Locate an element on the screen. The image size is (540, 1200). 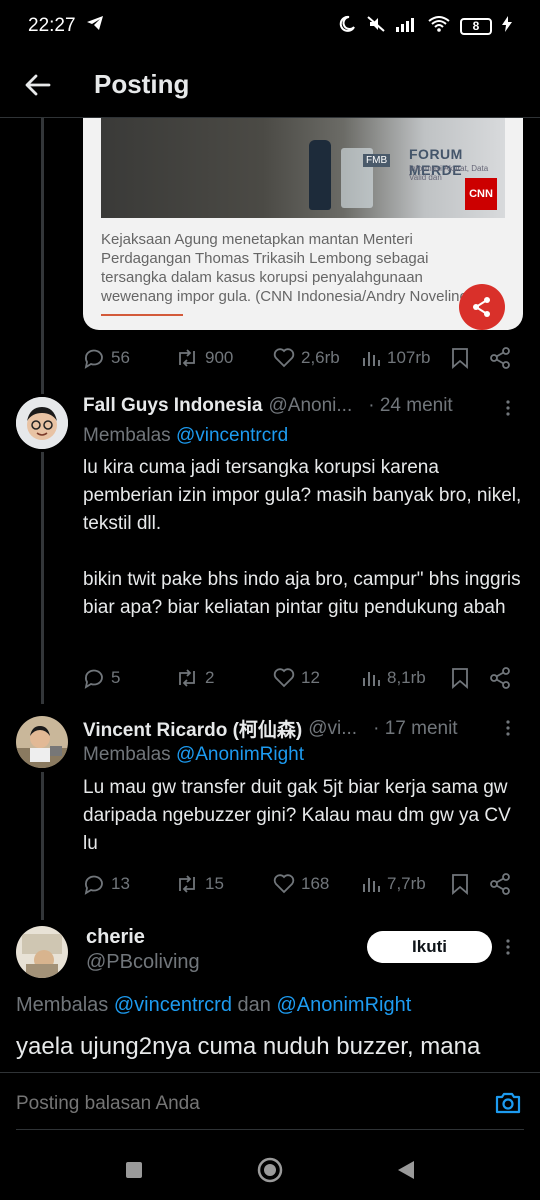
user-handle: @PBcoliving is located at coordinates (143, 962).